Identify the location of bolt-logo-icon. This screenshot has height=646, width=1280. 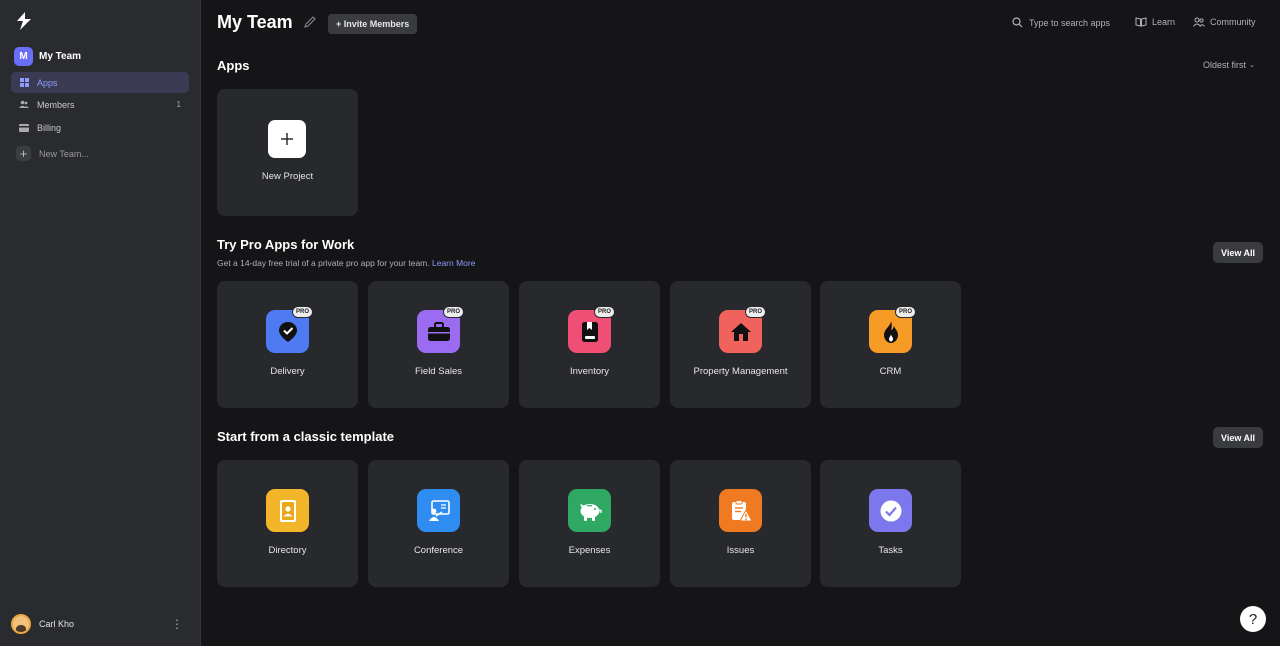
(24, 21).